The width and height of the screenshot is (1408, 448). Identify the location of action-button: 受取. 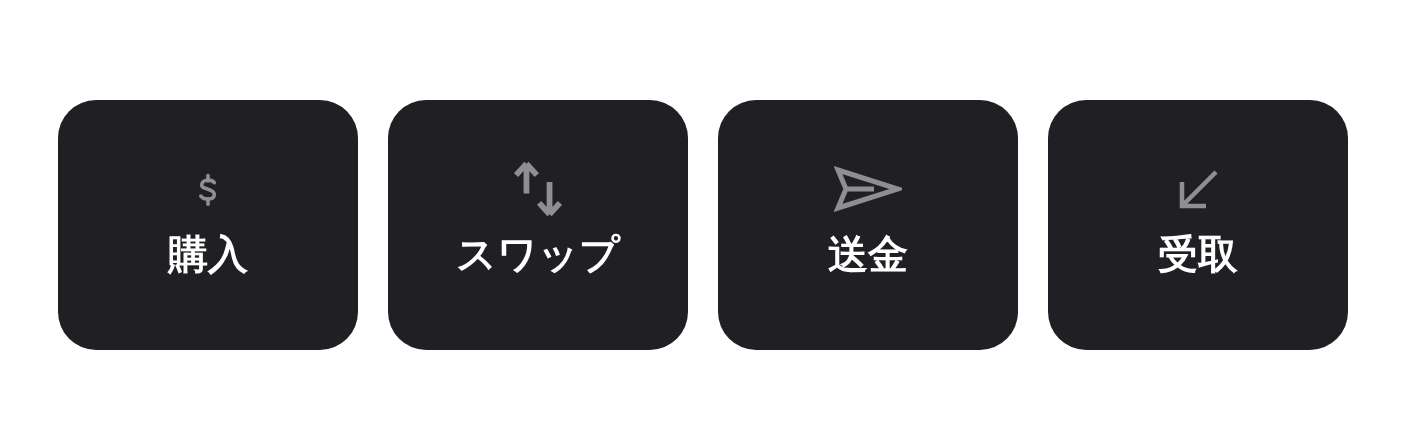
(1198, 225).